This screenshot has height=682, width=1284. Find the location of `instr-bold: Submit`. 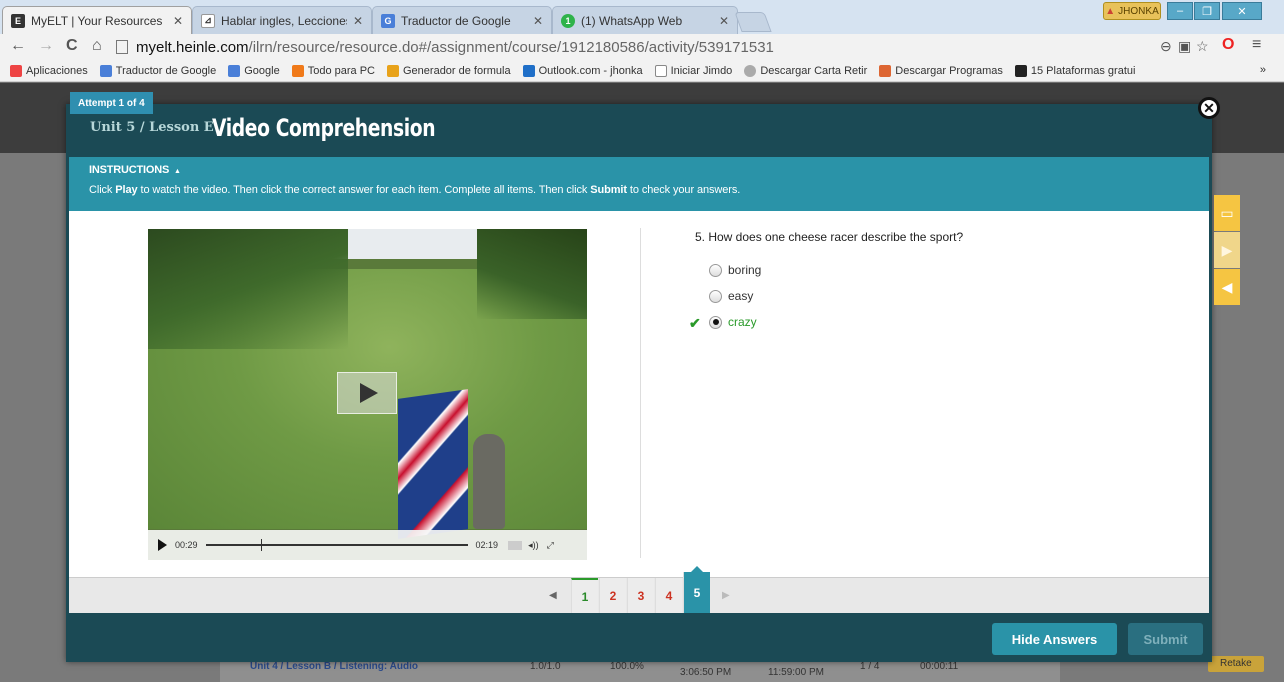

instr-bold: Submit is located at coordinates (608, 190).